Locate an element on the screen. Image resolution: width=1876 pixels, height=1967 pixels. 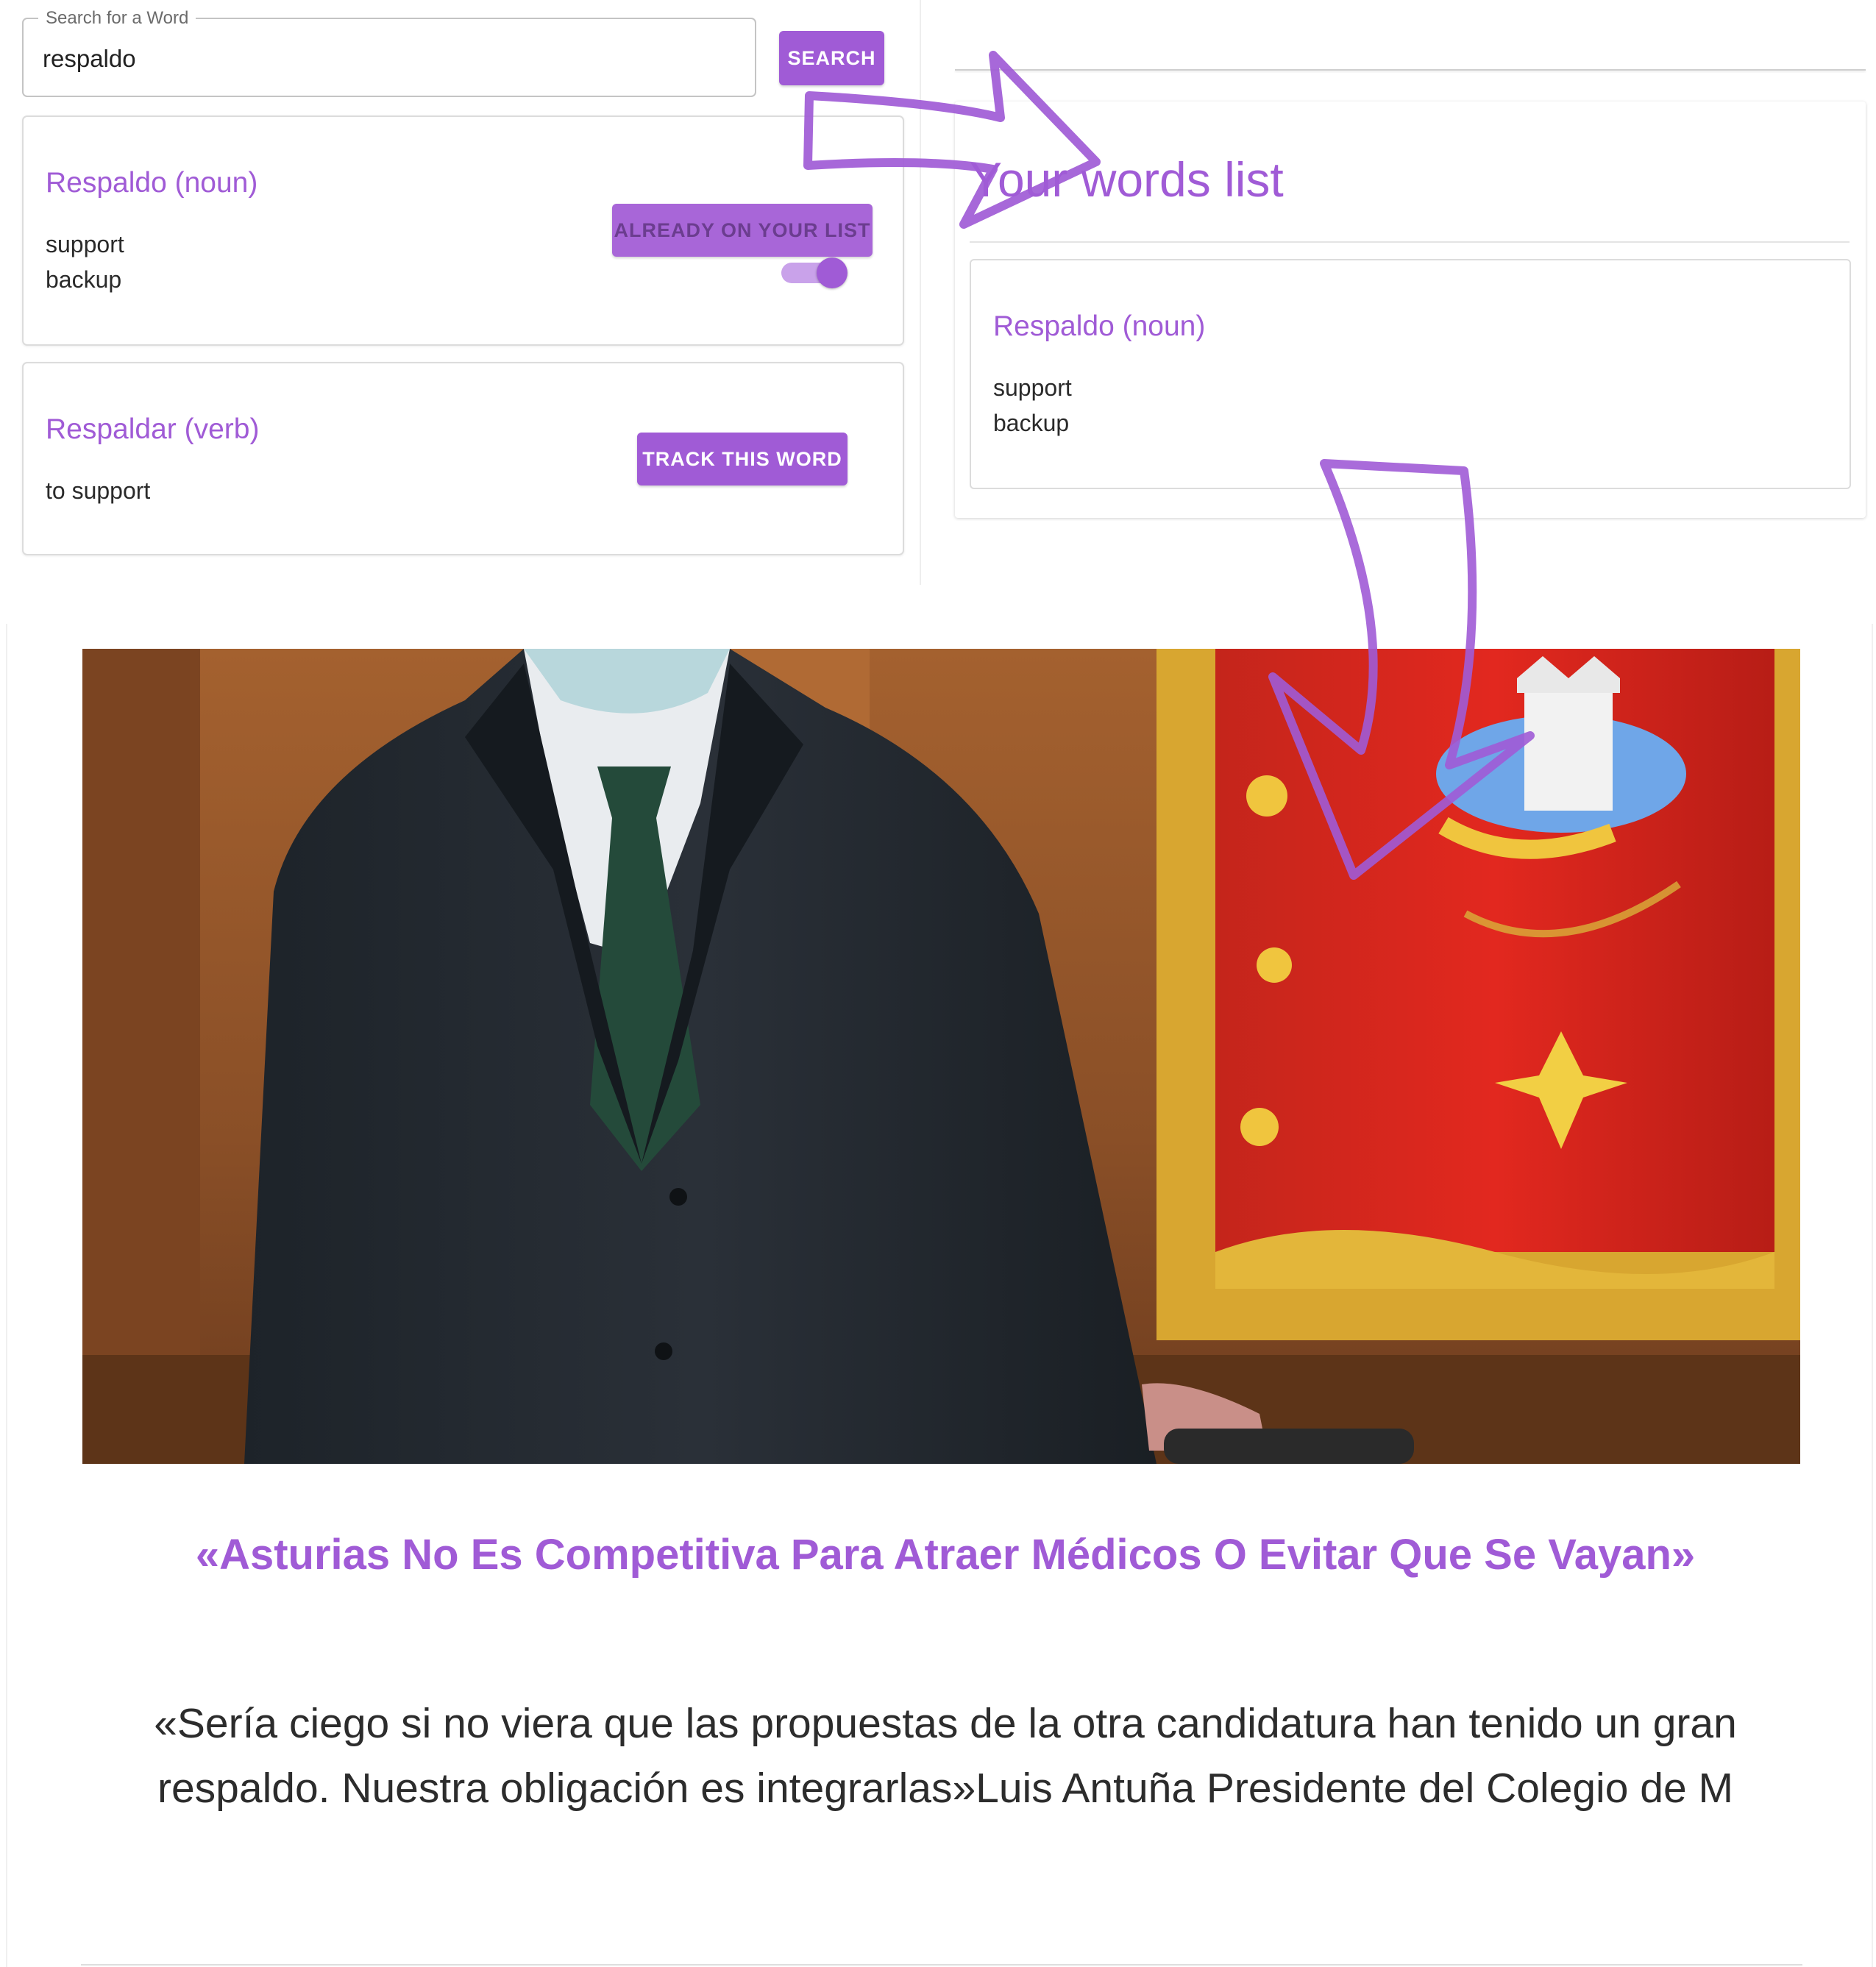
saved-word-meaning: support is located at coordinates (1032, 387).